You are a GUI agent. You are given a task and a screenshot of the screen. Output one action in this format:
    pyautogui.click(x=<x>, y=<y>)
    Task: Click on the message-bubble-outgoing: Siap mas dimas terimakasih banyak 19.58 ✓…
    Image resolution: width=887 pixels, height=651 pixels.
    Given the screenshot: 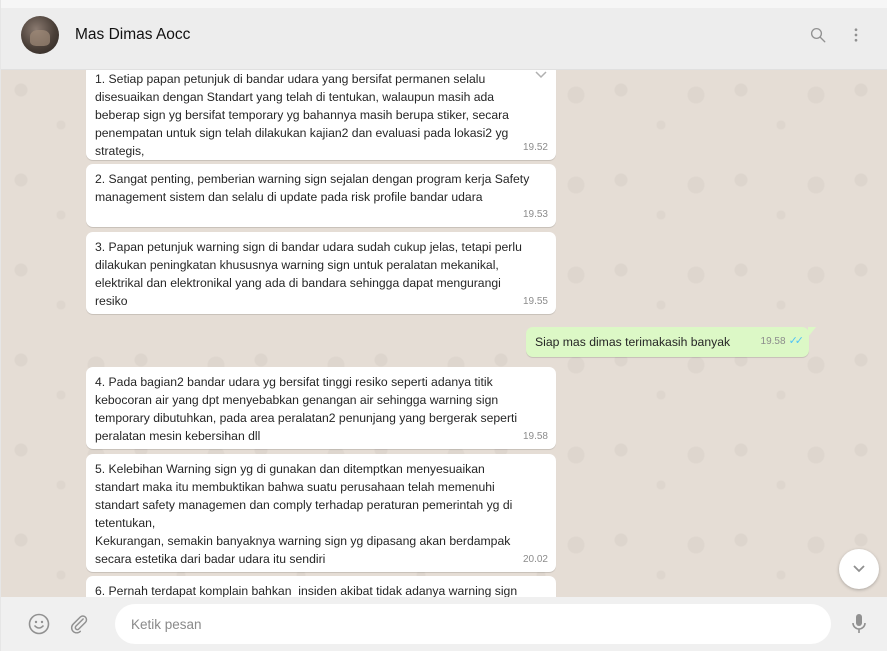 What is the action you would take?
    pyautogui.click(x=671, y=342)
    